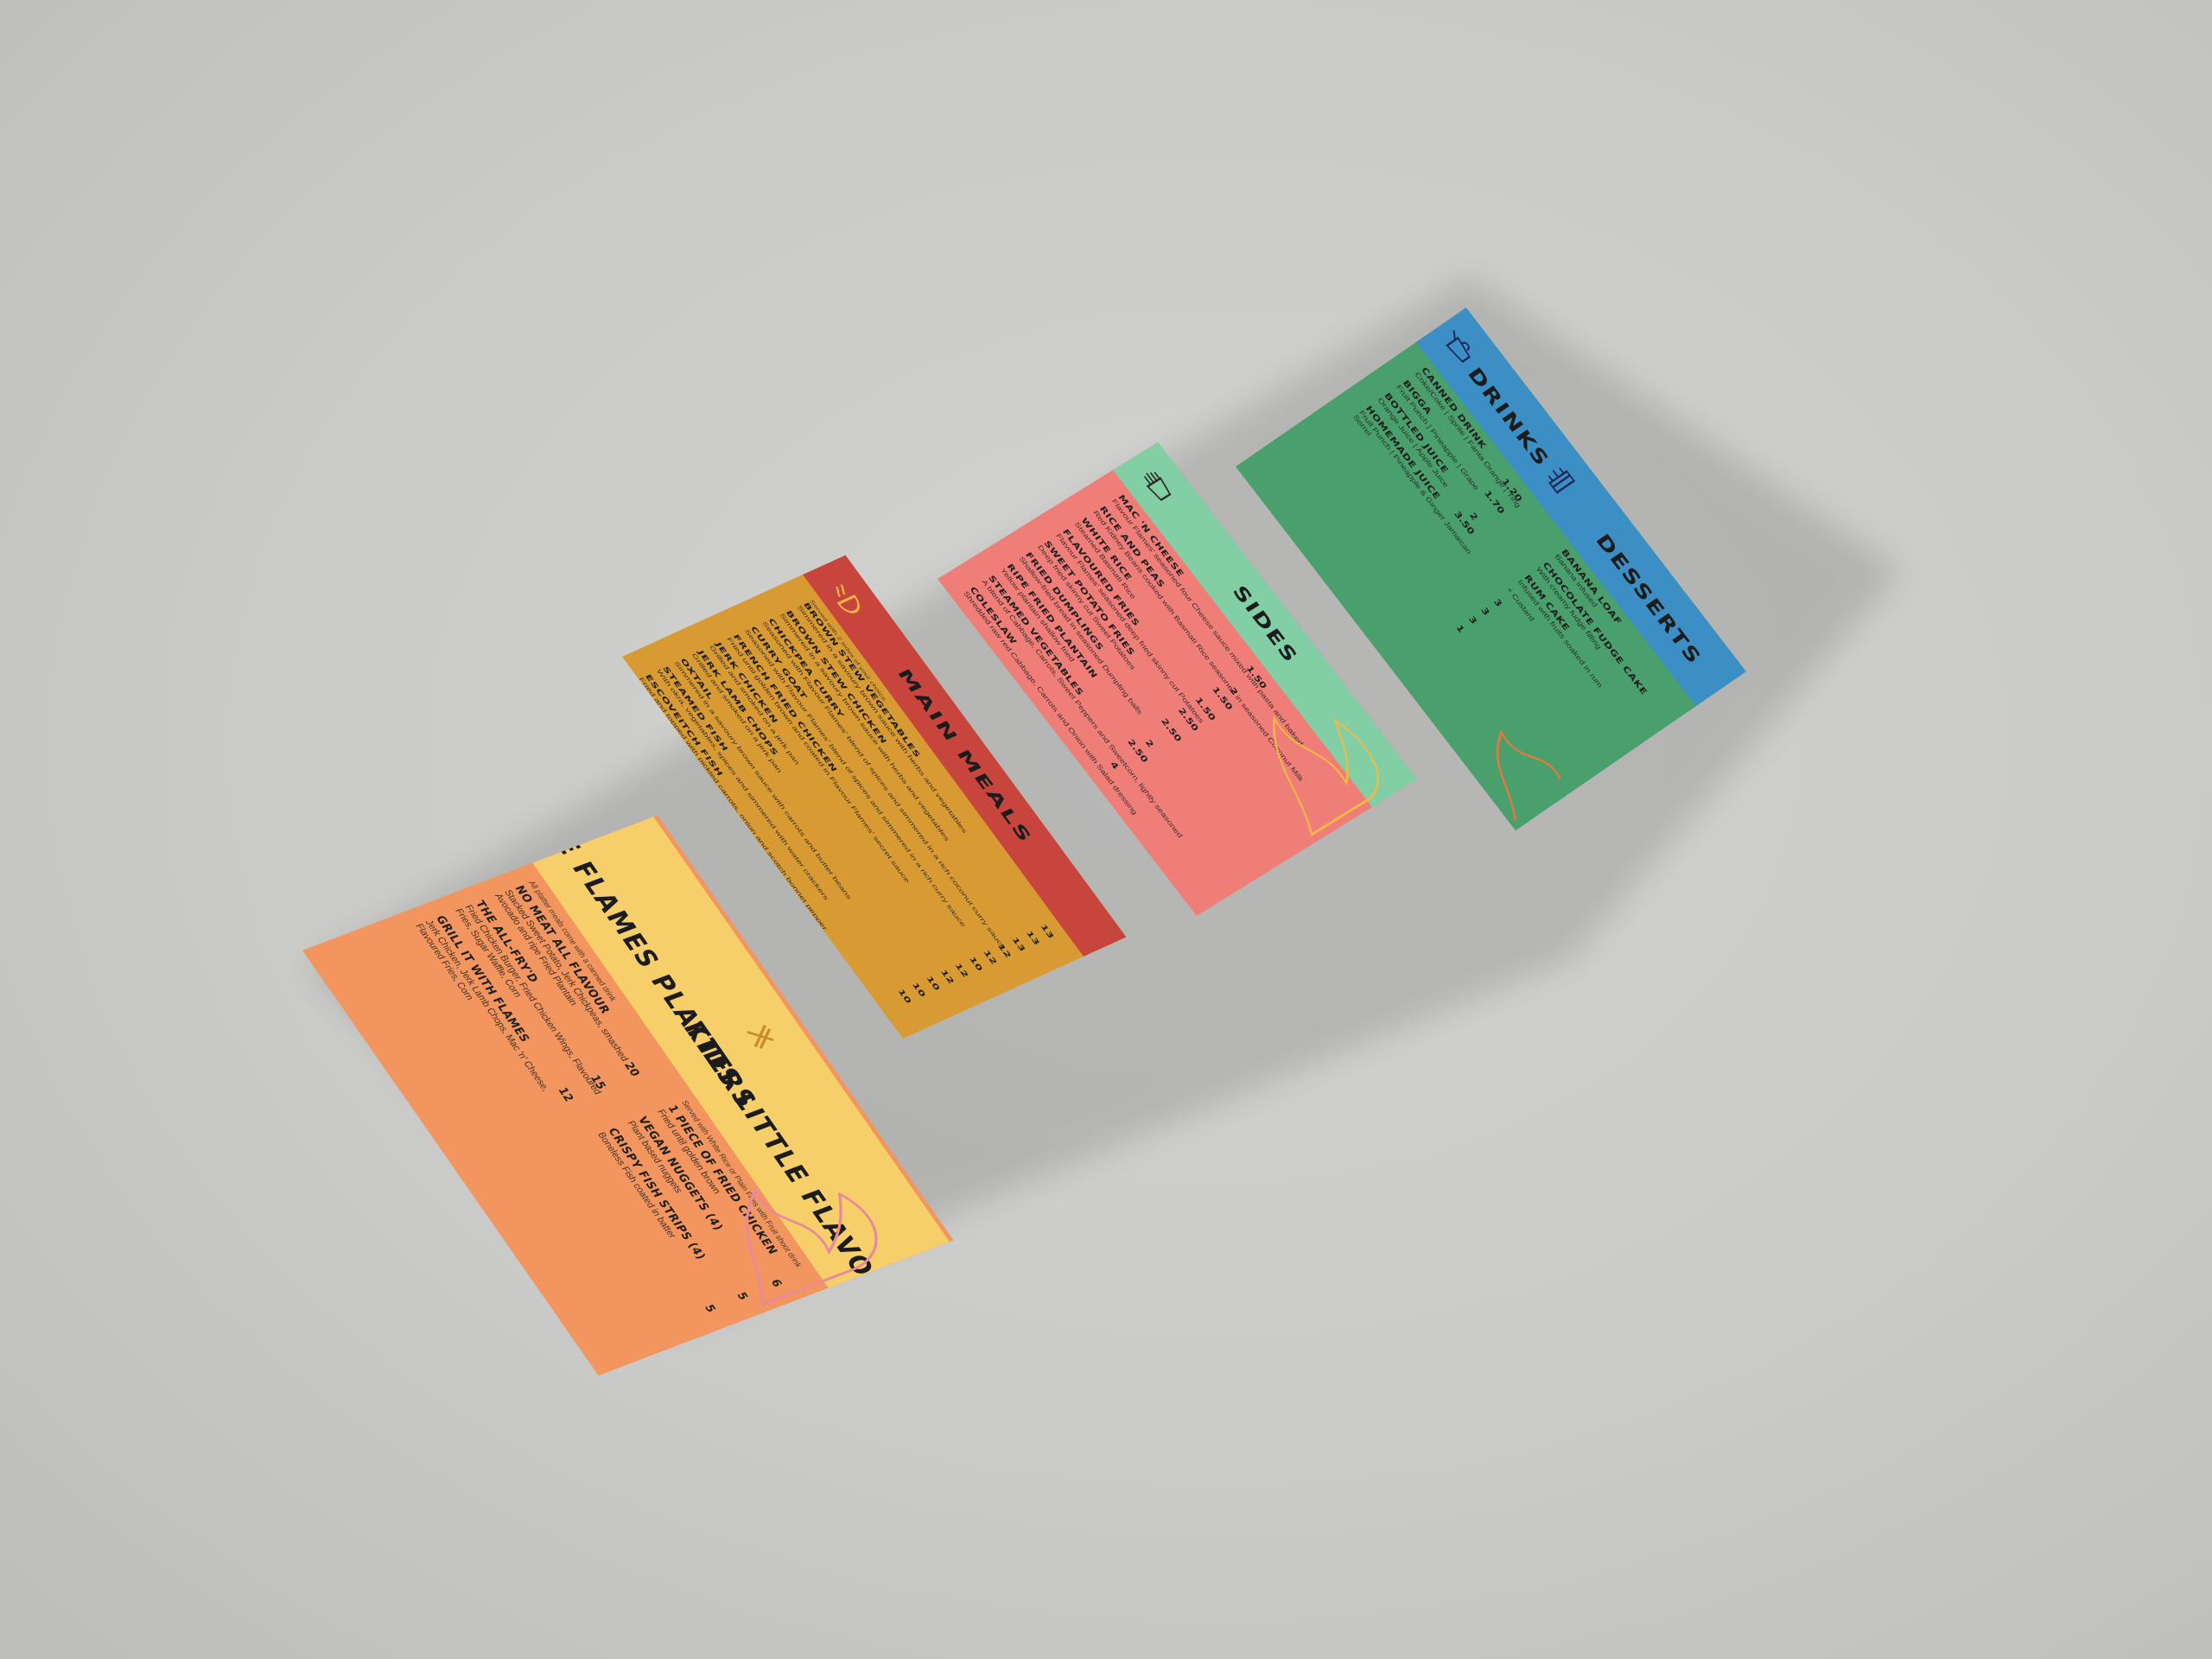 This screenshot has width=2212, height=1659. Describe the element at coordinates (1114, 766) in the screenshot. I see `price: 4` at that location.